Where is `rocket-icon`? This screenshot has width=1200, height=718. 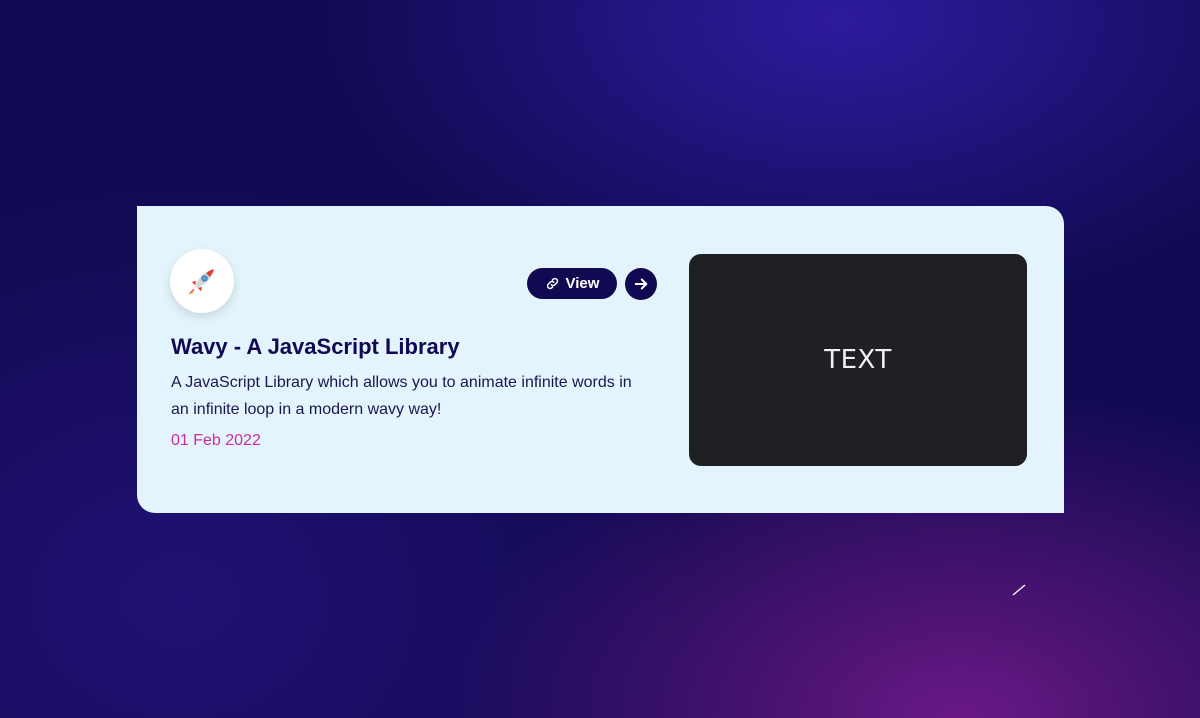
rocket-icon is located at coordinates (201, 282).